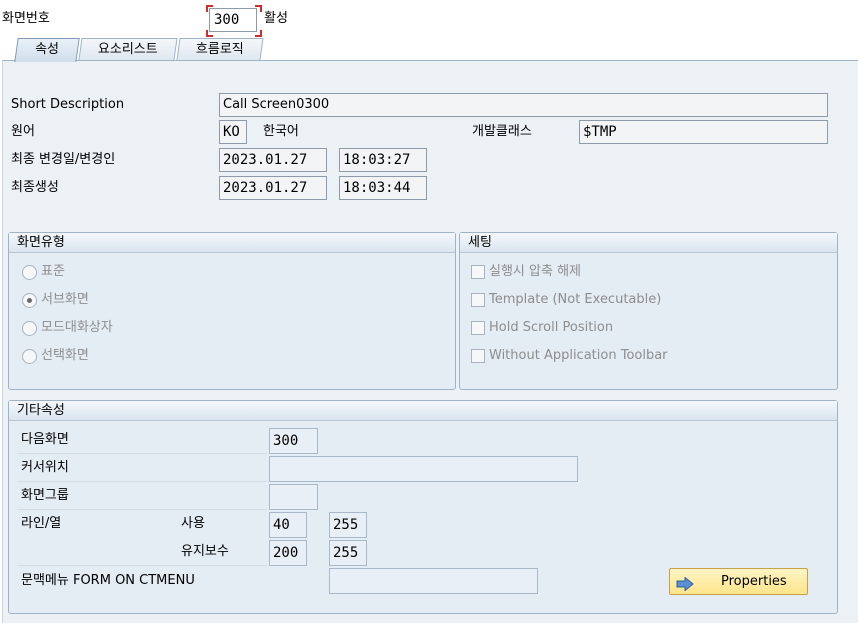 The image size is (858, 623). Describe the element at coordinates (429, 50) in the screenshot. I see `tab-strip: 속성 요소리스트 흐름로직` at that location.